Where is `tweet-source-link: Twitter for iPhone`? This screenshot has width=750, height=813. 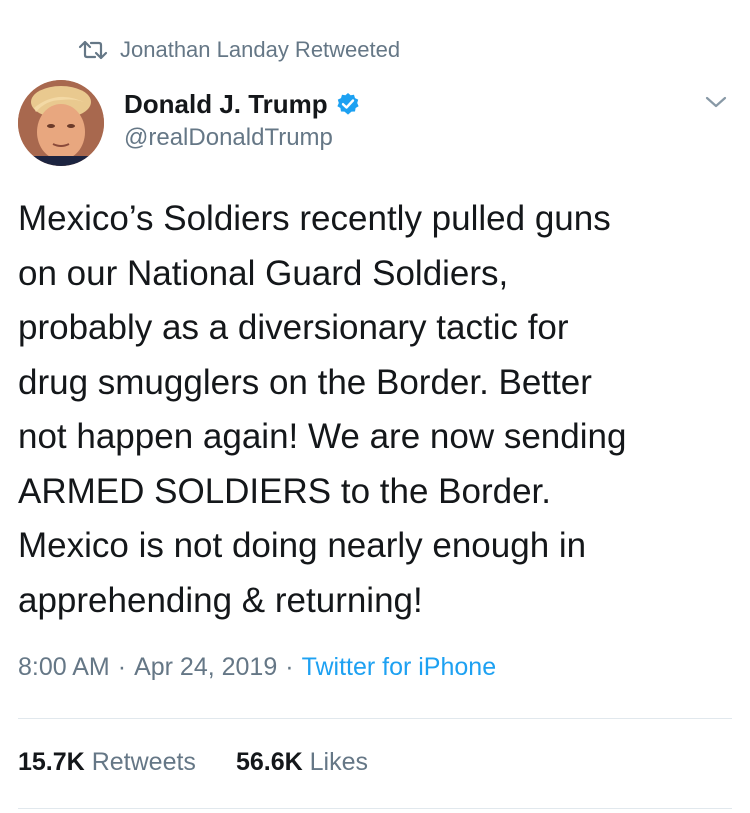 tweet-source-link: Twitter for iPhone is located at coordinates (399, 667).